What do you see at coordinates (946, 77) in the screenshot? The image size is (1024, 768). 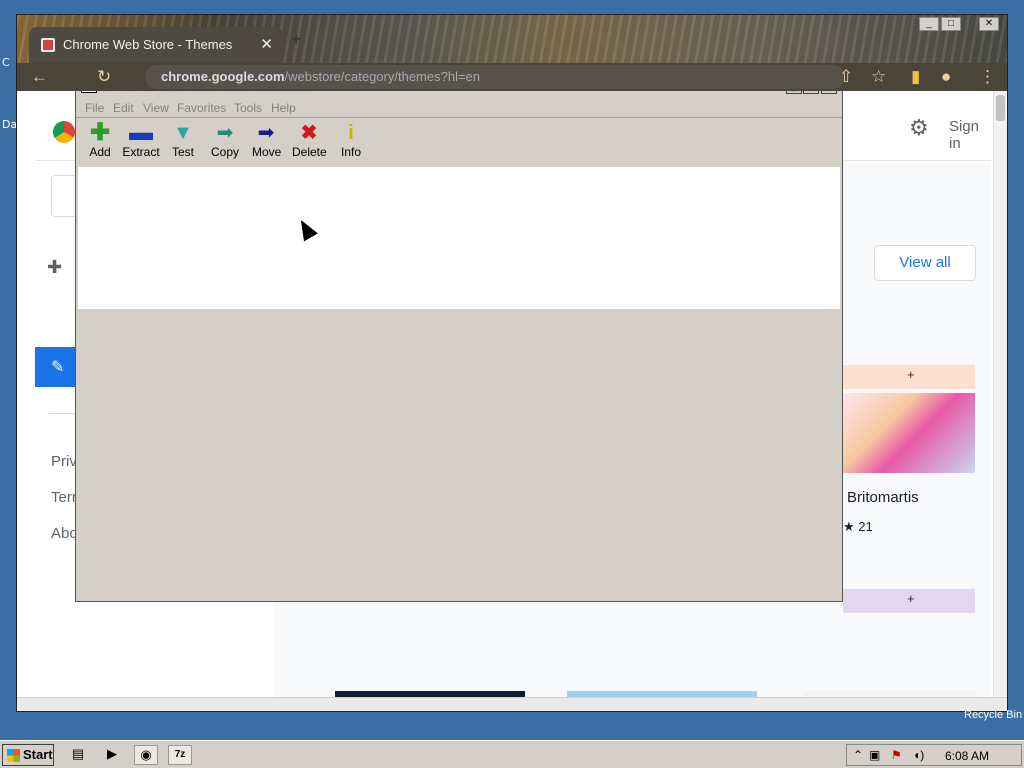 I see `profile-avatar-icon: ●` at bounding box center [946, 77].